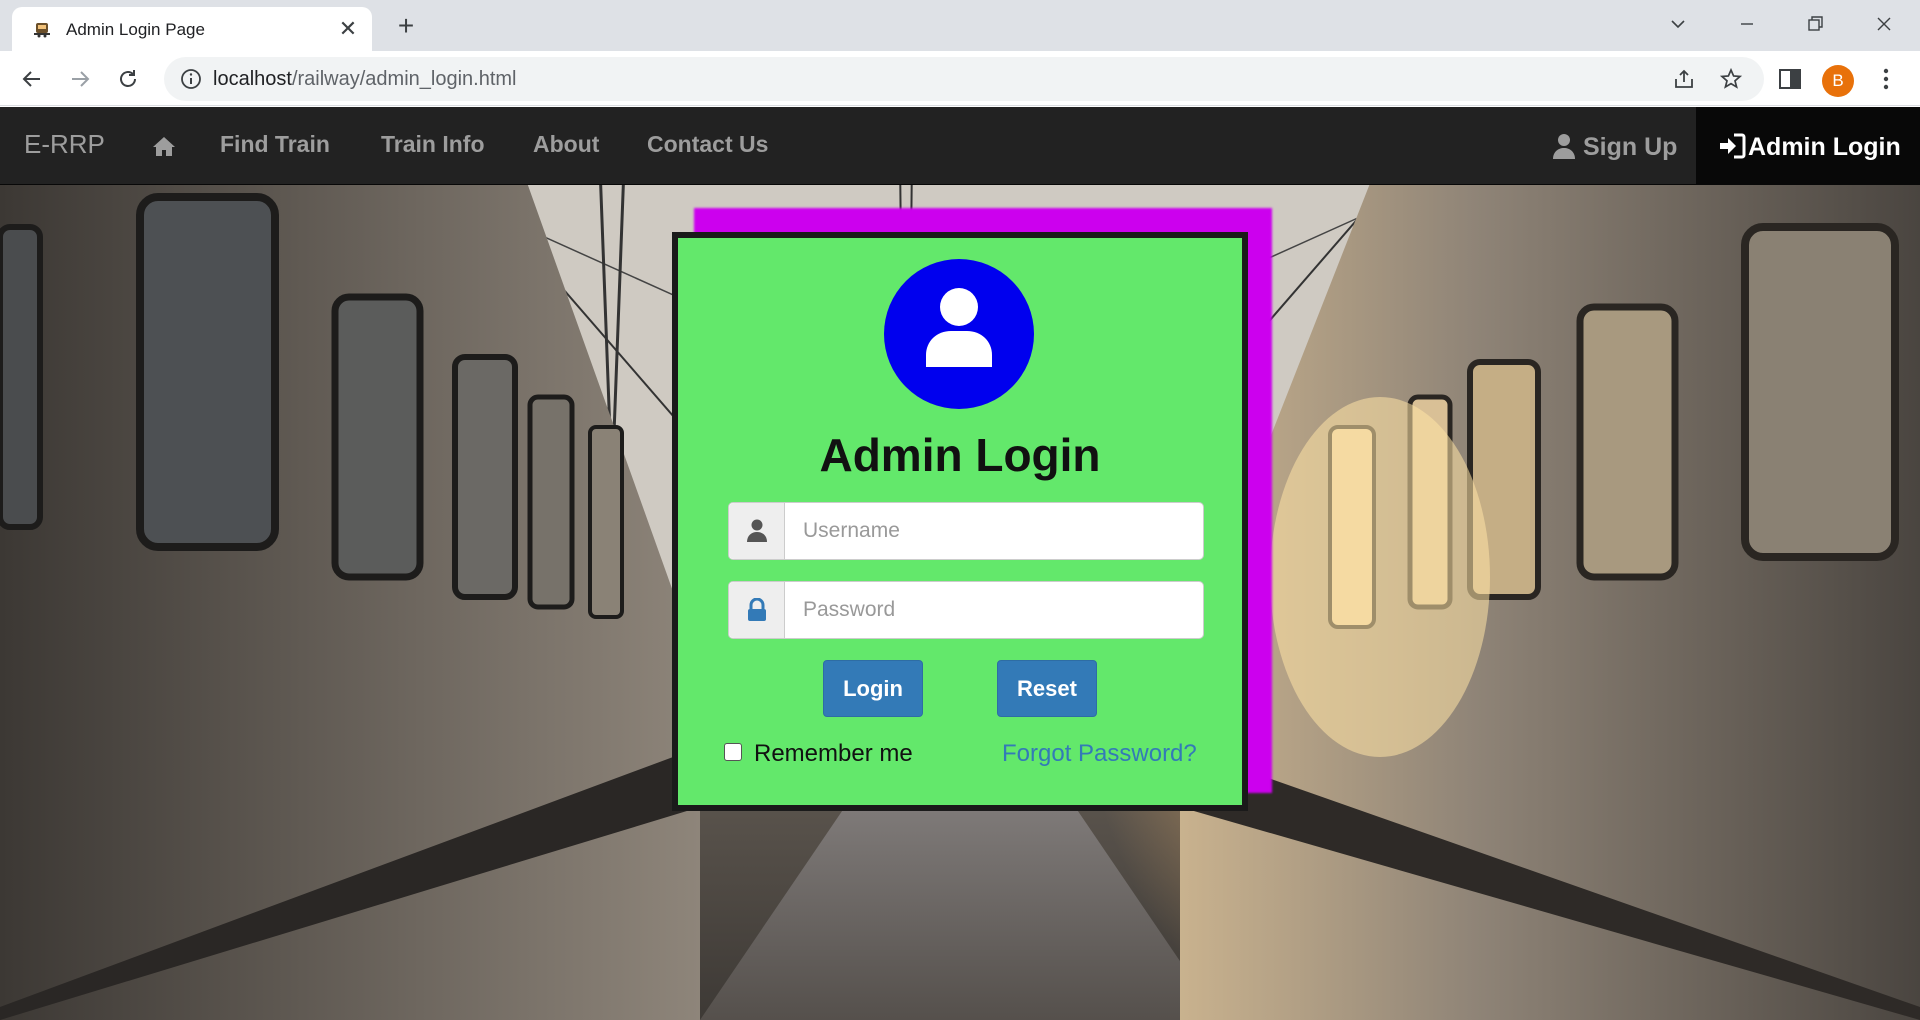  Describe the element at coordinates (1790, 79) in the screenshot. I see `side-panel-icon` at that location.